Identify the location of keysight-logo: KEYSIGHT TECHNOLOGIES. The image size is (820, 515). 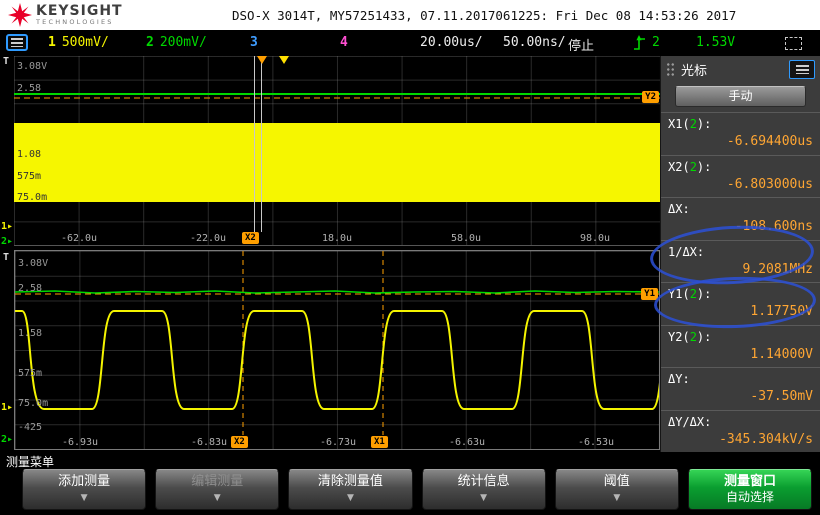
(65, 15).